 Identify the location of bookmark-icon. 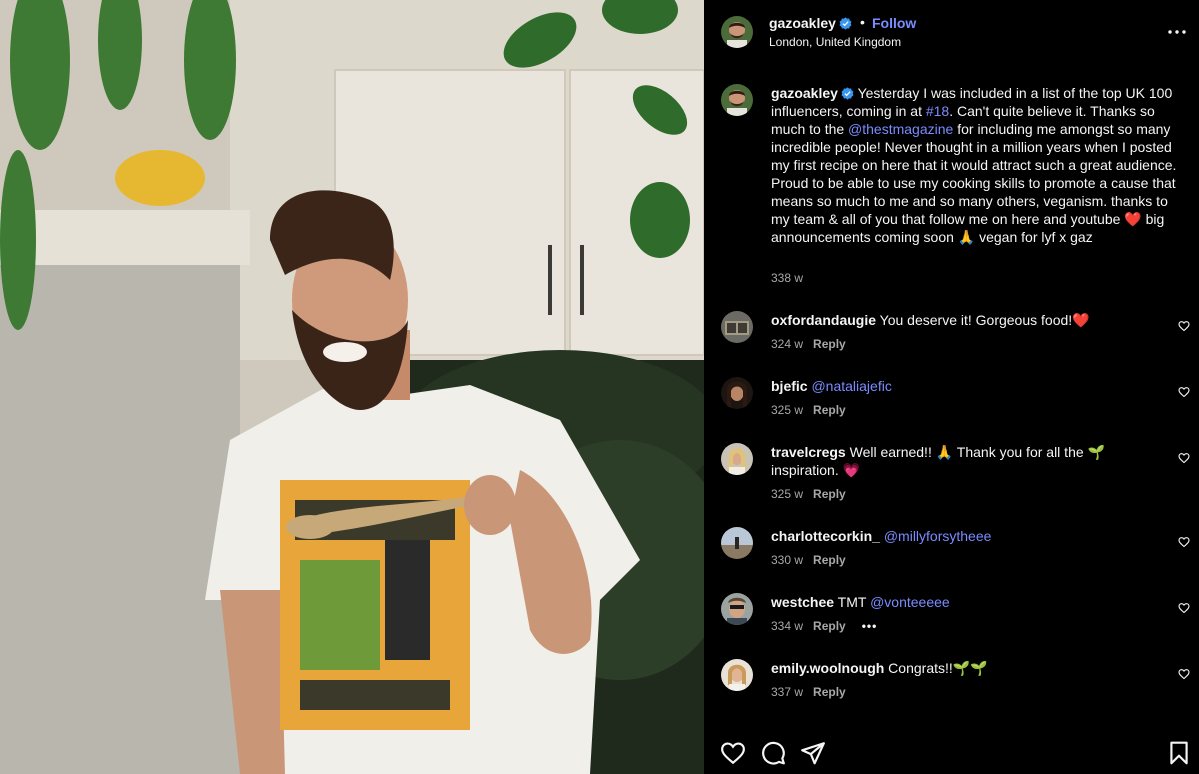
(1179, 753).